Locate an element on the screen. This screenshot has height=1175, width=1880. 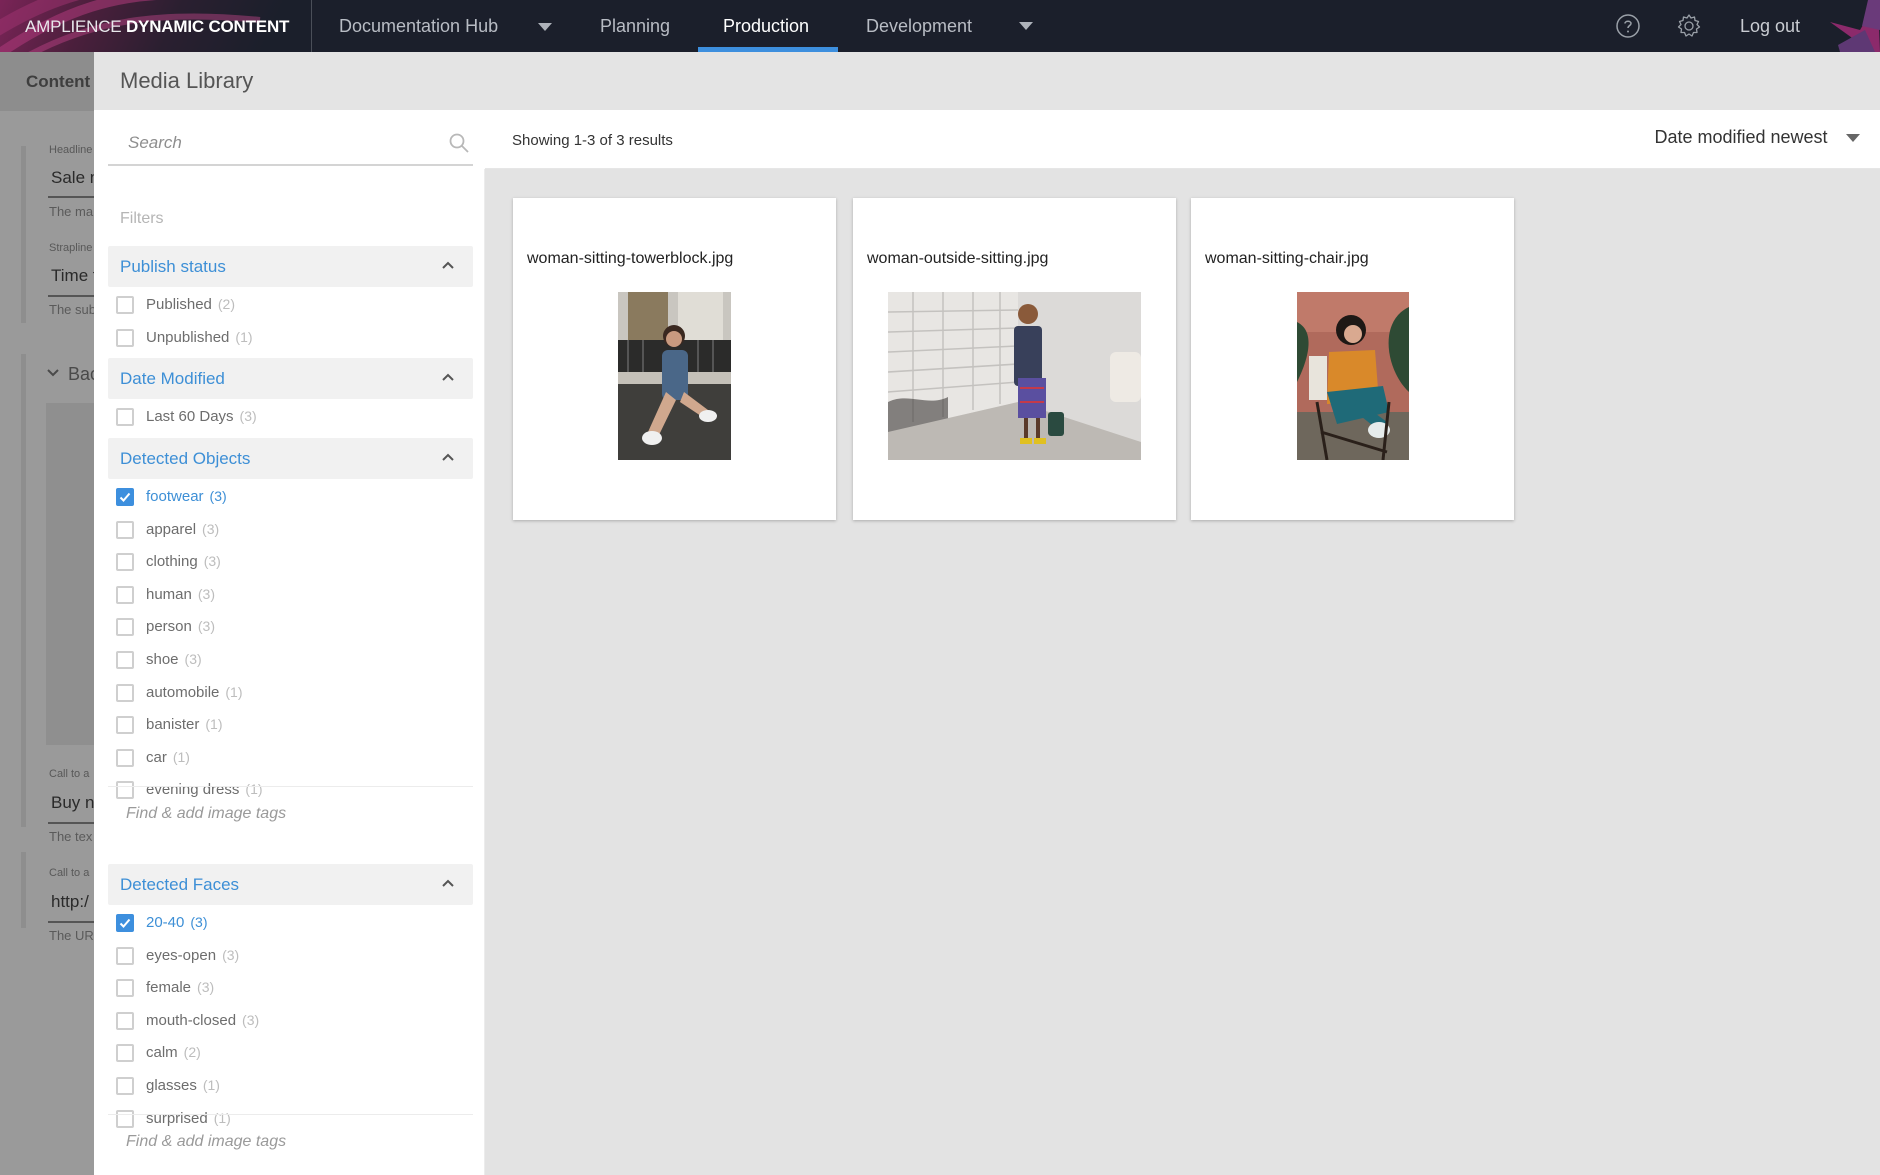
filter-option: calm (2) is located at coordinates (286, 1055).